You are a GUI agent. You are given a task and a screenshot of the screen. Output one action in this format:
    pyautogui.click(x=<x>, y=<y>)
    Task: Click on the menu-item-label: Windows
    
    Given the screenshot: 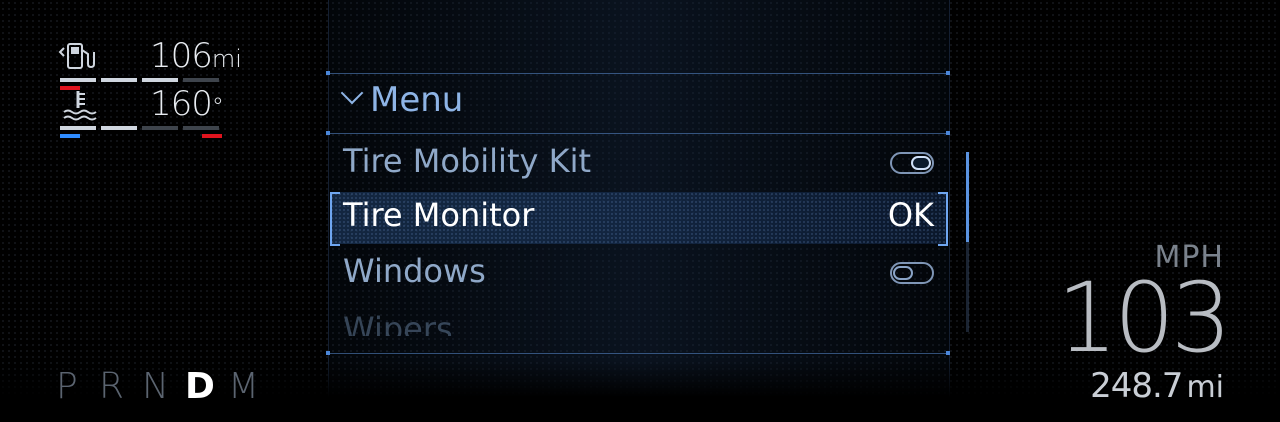 What is the action you would take?
    pyautogui.click(x=414, y=271)
    